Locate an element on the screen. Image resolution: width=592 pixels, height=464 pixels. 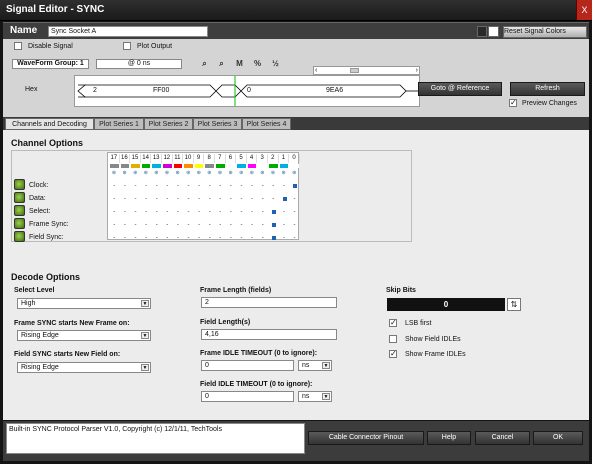
preview-changes-checkbox: ✓ is located at coordinates (513, 103).